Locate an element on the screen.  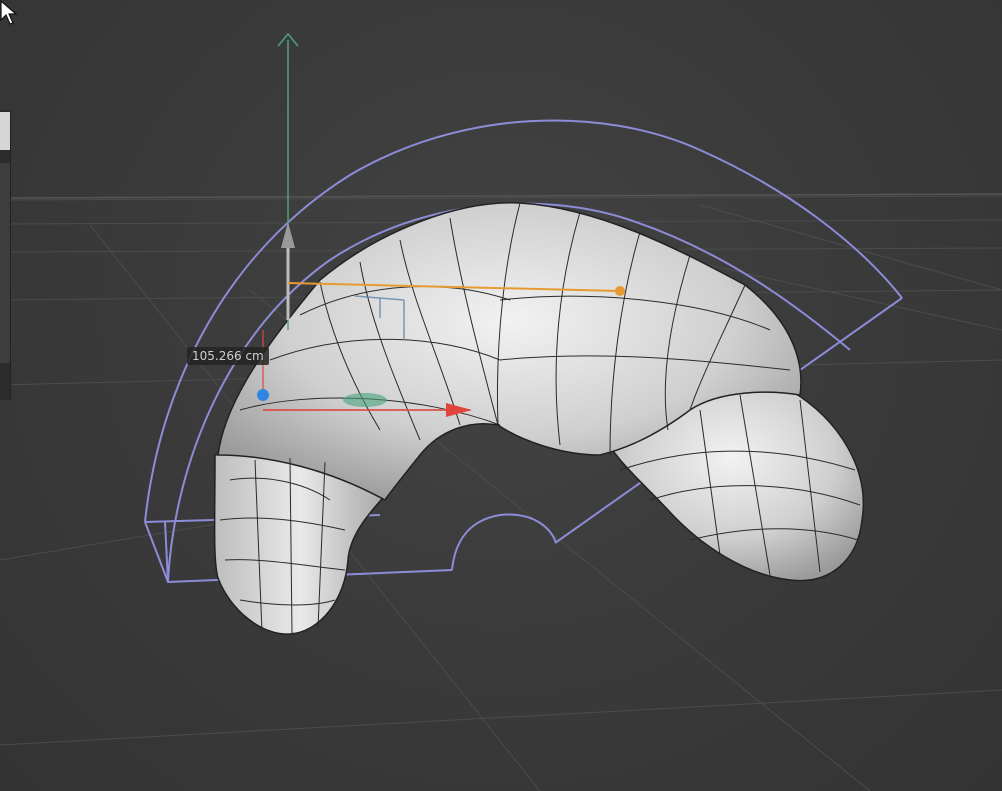
arrow-pointer-icon is located at coordinates (9, 12).